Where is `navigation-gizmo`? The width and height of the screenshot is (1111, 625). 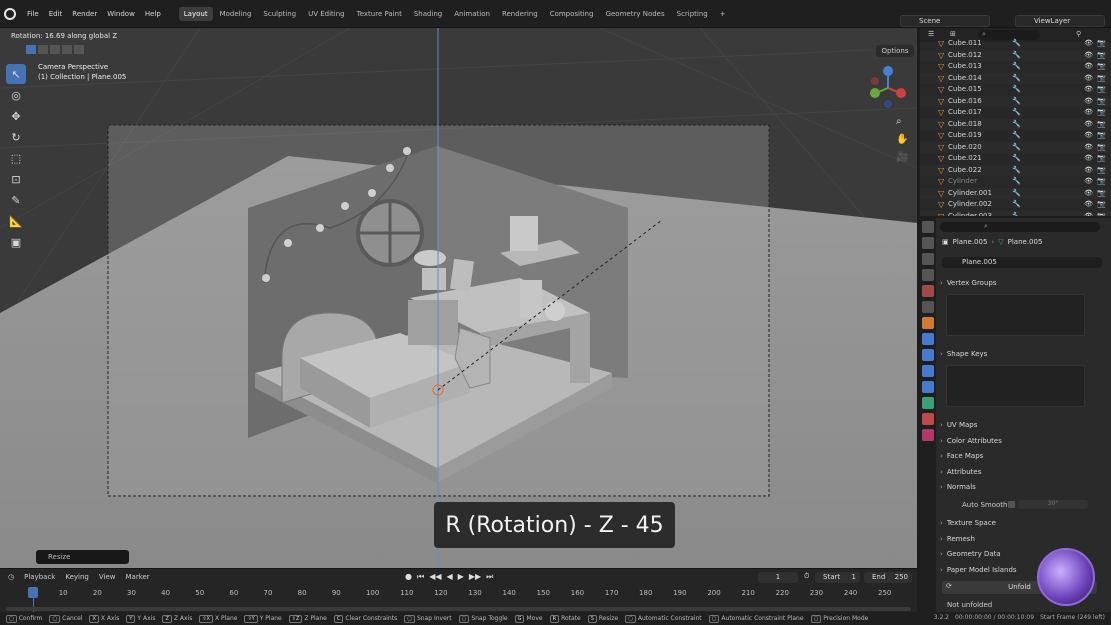 navigation-gizmo is located at coordinates (888, 87).